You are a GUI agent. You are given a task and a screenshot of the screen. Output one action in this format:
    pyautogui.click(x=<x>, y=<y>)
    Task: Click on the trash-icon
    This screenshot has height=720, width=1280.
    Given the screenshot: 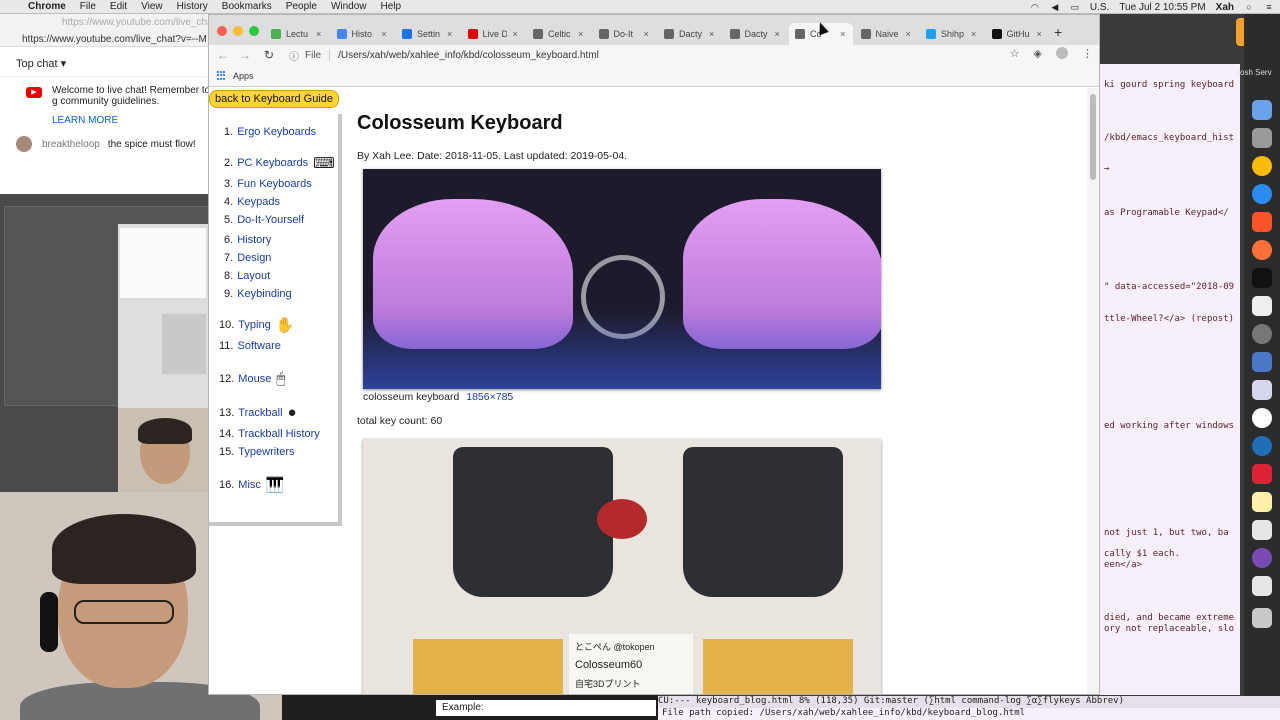 What is the action you would take?
    pyautogui.click(x=1262, y=618)
    